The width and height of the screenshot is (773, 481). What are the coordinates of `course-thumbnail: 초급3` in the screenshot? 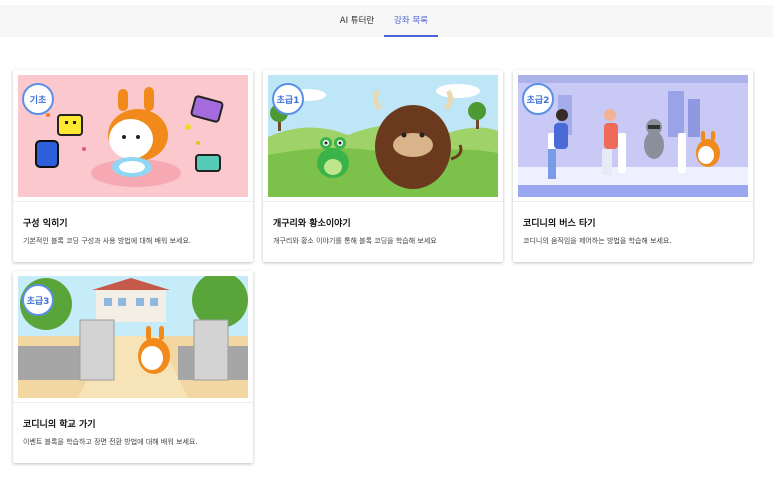 It's located at (133, 337).